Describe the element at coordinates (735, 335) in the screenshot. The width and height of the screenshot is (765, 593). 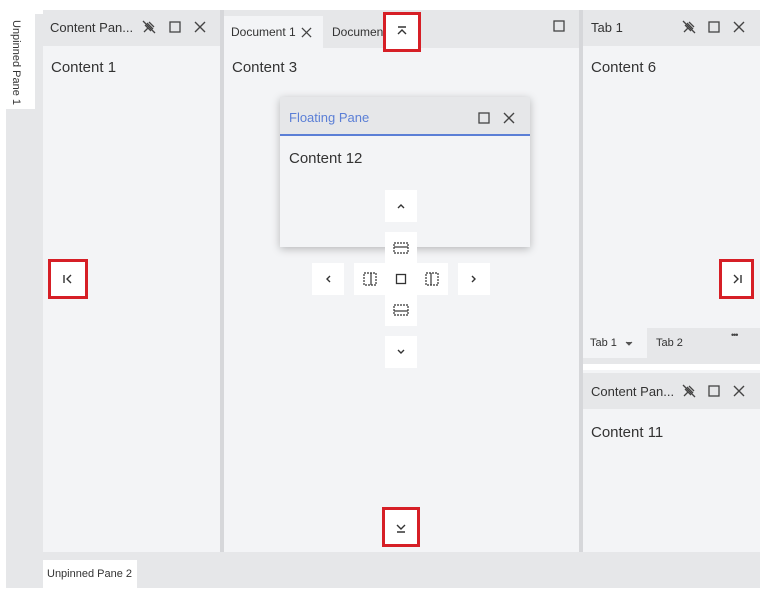
I see `more-icon: •••` at that location.